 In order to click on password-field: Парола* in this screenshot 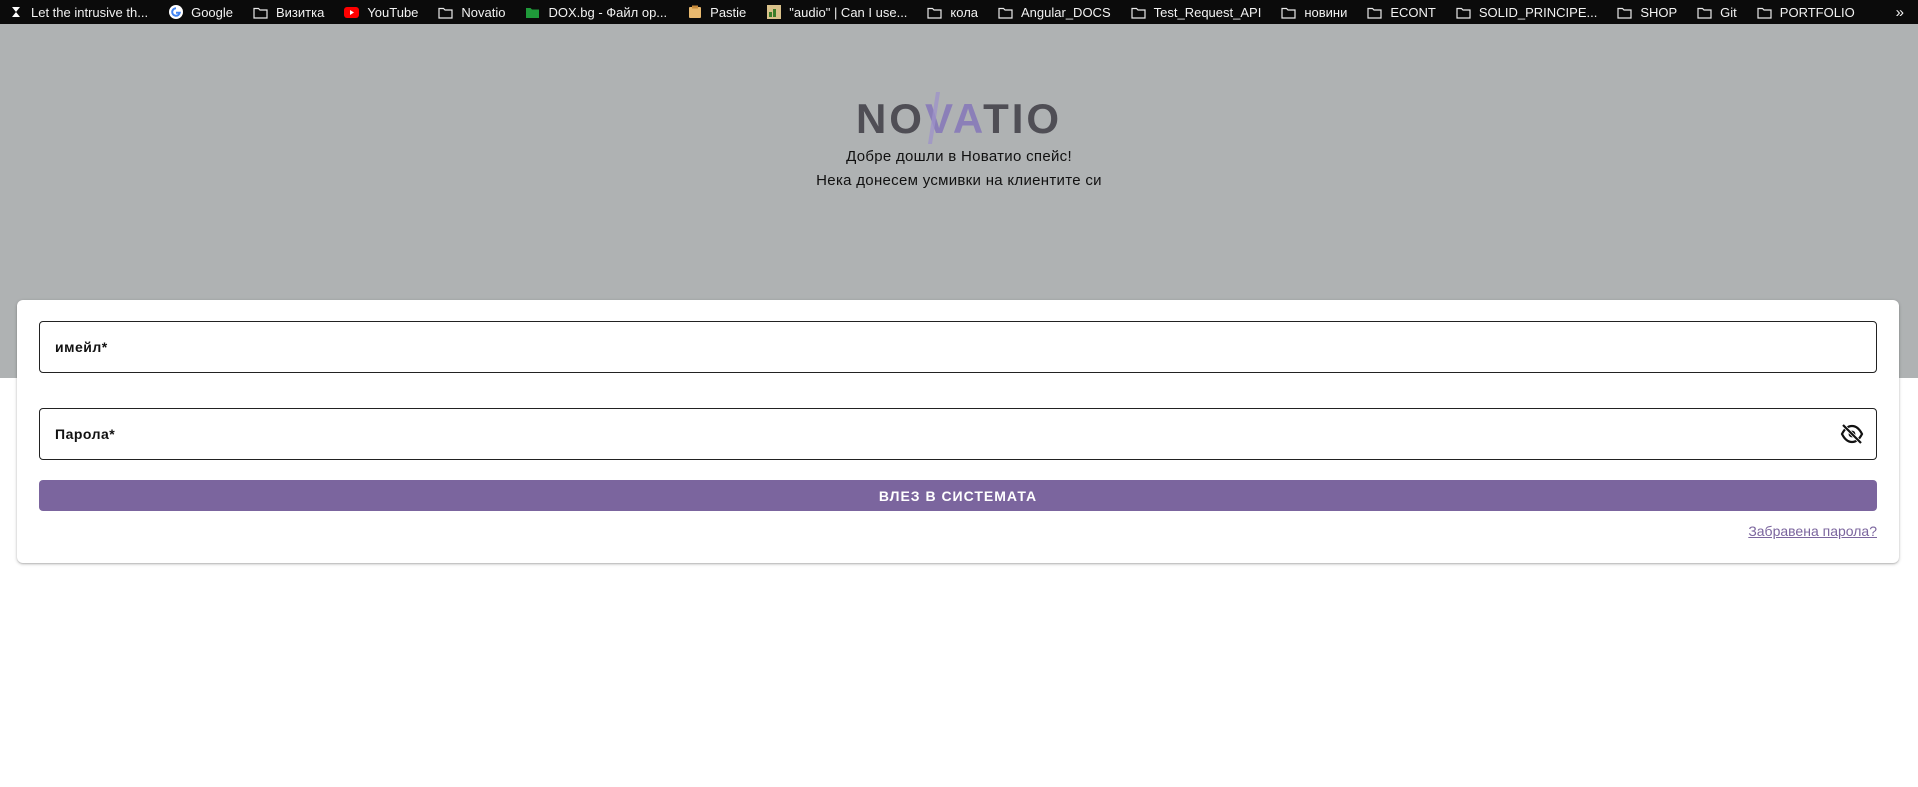, I will do `click(958, 434)`.